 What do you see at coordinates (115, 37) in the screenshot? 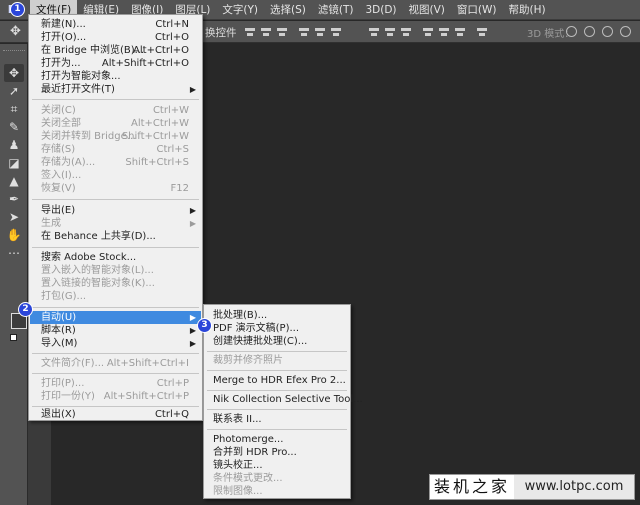
I see `menu-item-open: 打开(O)... Ctrl+O` at bounding box center [115, 37].